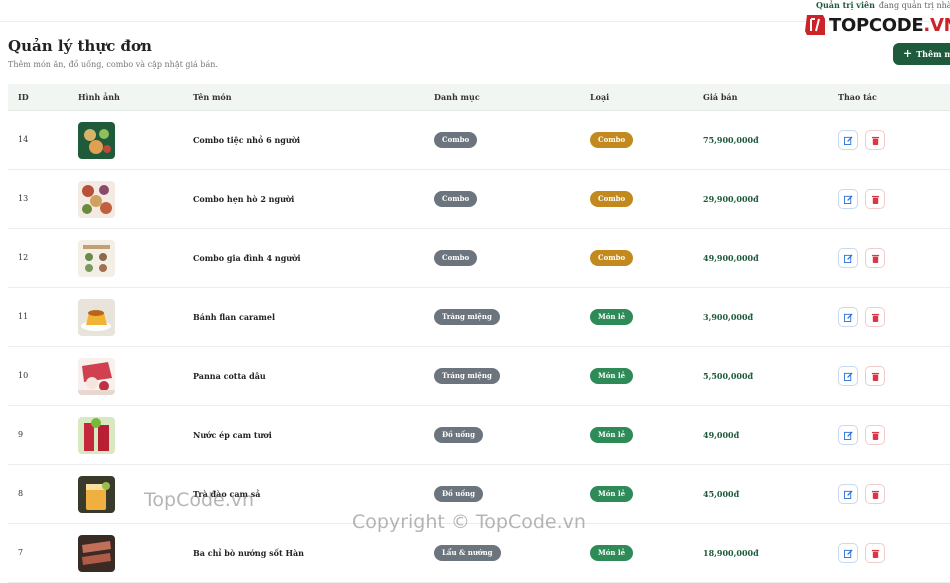 The image size is (950, 583). What do you see at coordinates (96, 199) in the screenshot?
I see `combo-date-food-image` at bounding box center [96, 199].